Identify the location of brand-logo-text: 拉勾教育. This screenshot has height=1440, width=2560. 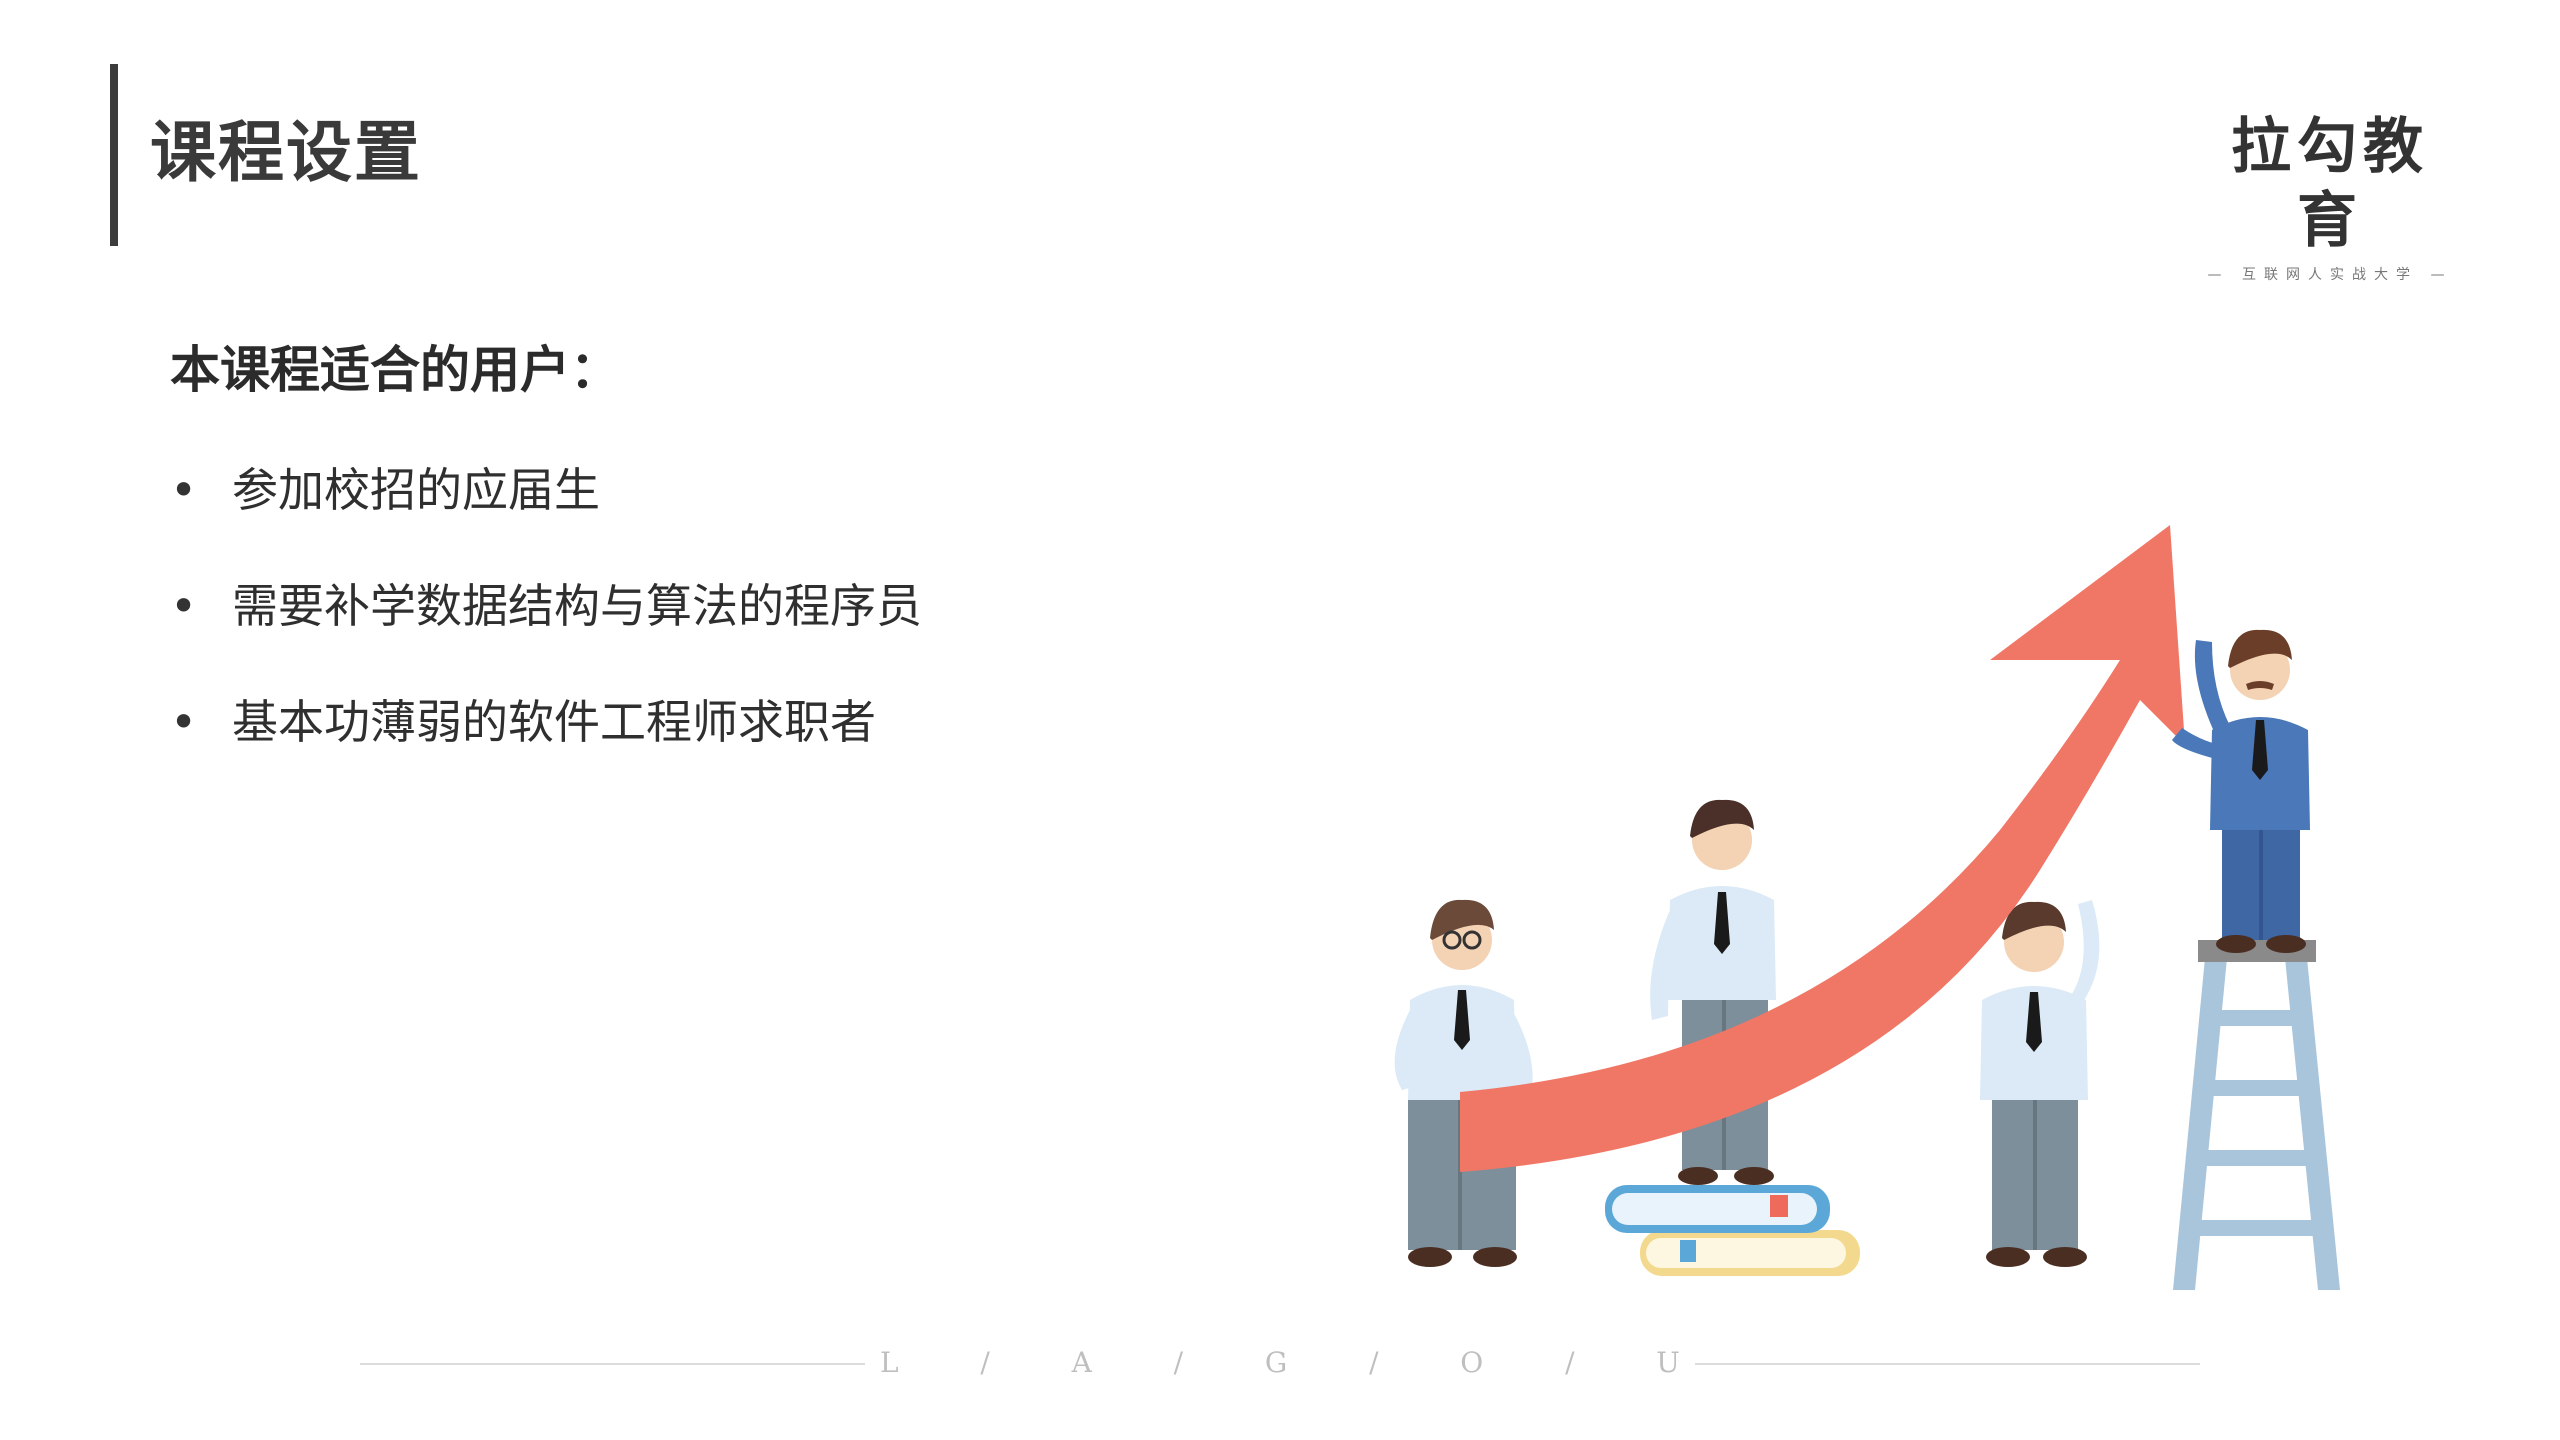
(2330, 184).